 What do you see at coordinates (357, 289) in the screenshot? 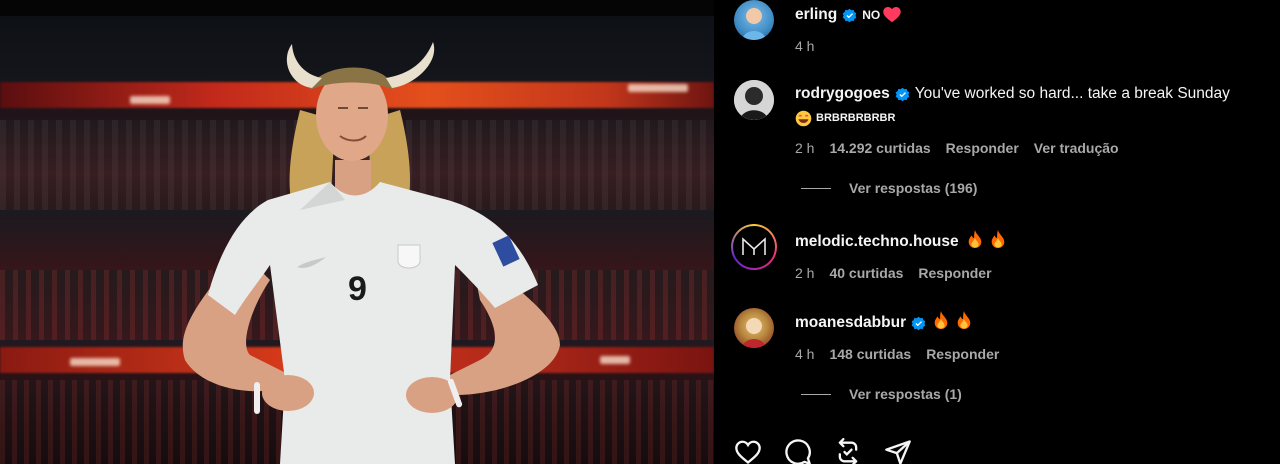
I see `jersey-number: 9` at bounding box center [357, 289].